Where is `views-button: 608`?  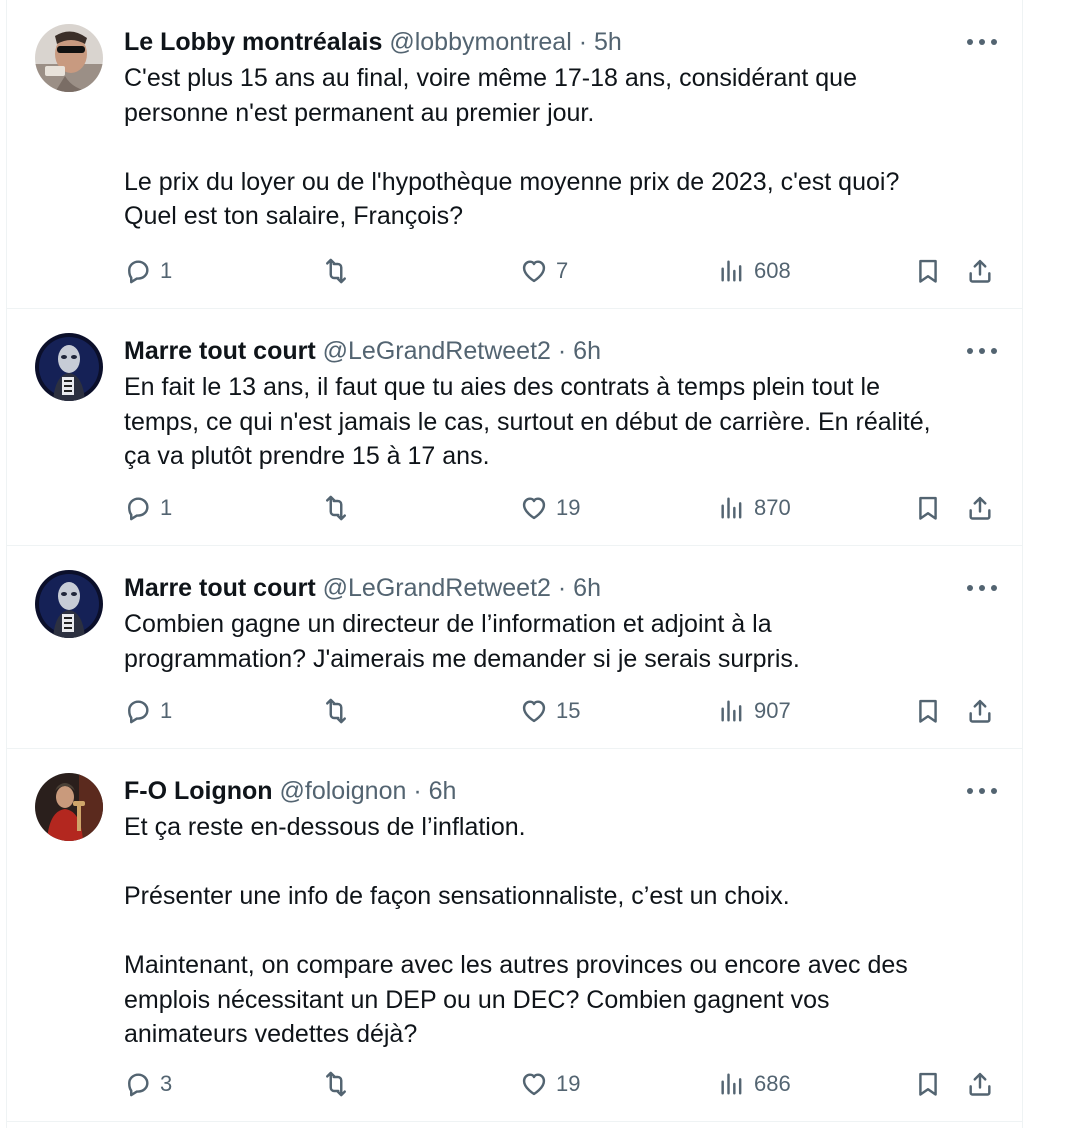 views-button: 608 is located at coordinates (754, 271).